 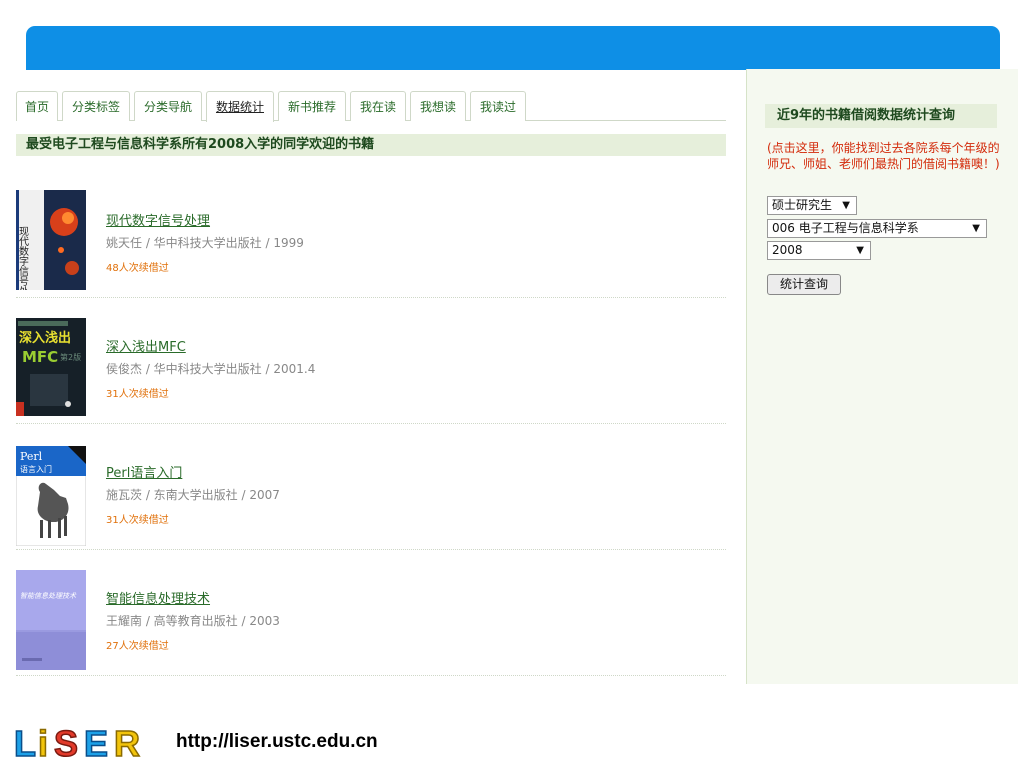 What do you see at coordinates (96, 742) in the screenshot?
I see `svg-text: E` at bounding box center [96, 742].